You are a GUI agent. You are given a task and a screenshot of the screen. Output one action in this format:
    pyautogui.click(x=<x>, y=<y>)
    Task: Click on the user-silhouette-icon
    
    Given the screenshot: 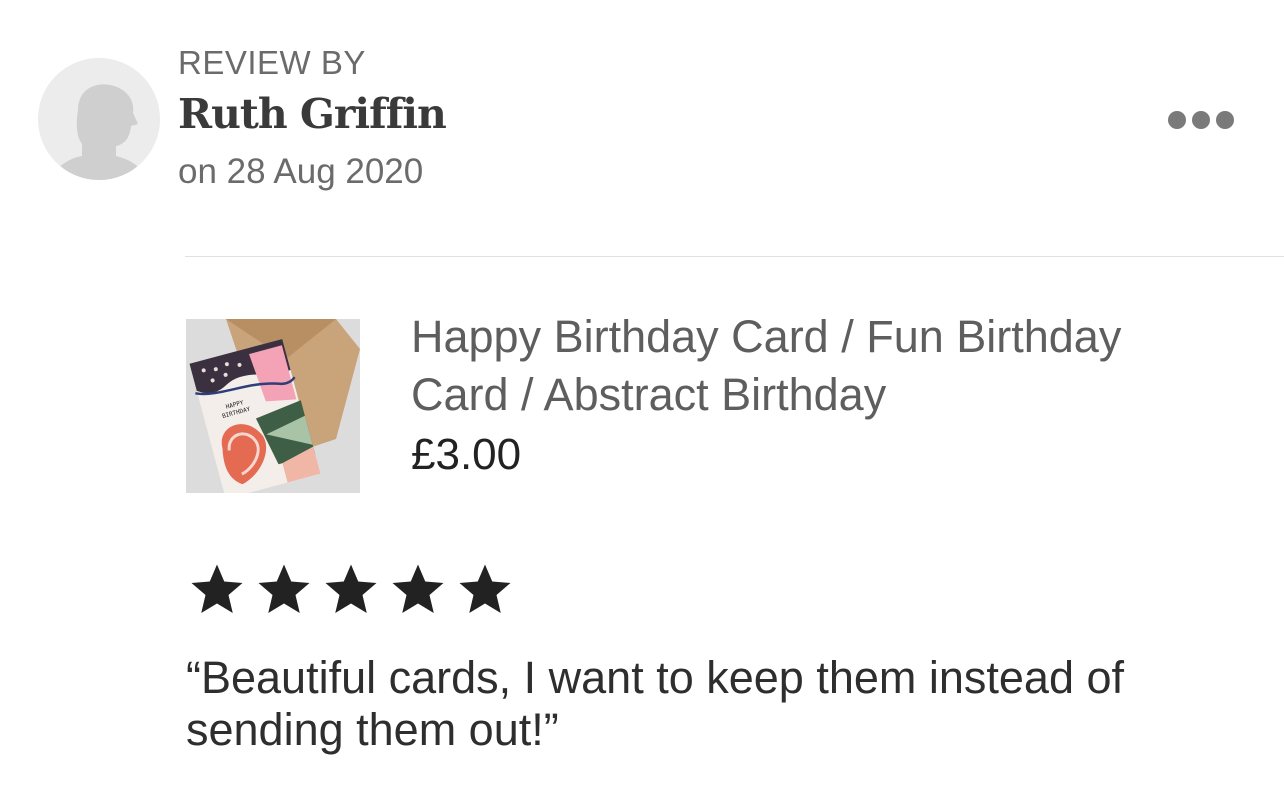 What is the action you would take?
    pyautogui.click(x=99, y=119)
    